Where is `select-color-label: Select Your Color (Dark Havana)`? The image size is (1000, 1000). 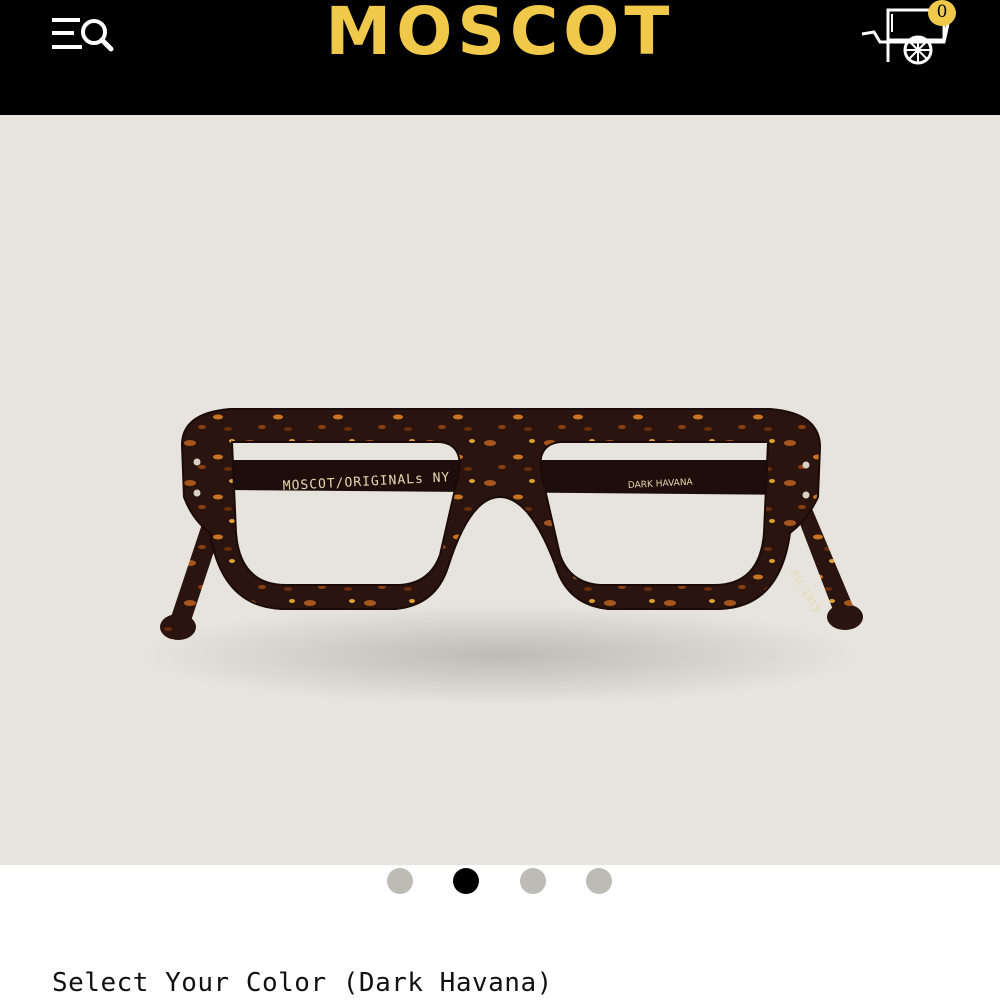 select-color-label: Select Your Color (Dark Havana) is located at coordinates (302, 983).